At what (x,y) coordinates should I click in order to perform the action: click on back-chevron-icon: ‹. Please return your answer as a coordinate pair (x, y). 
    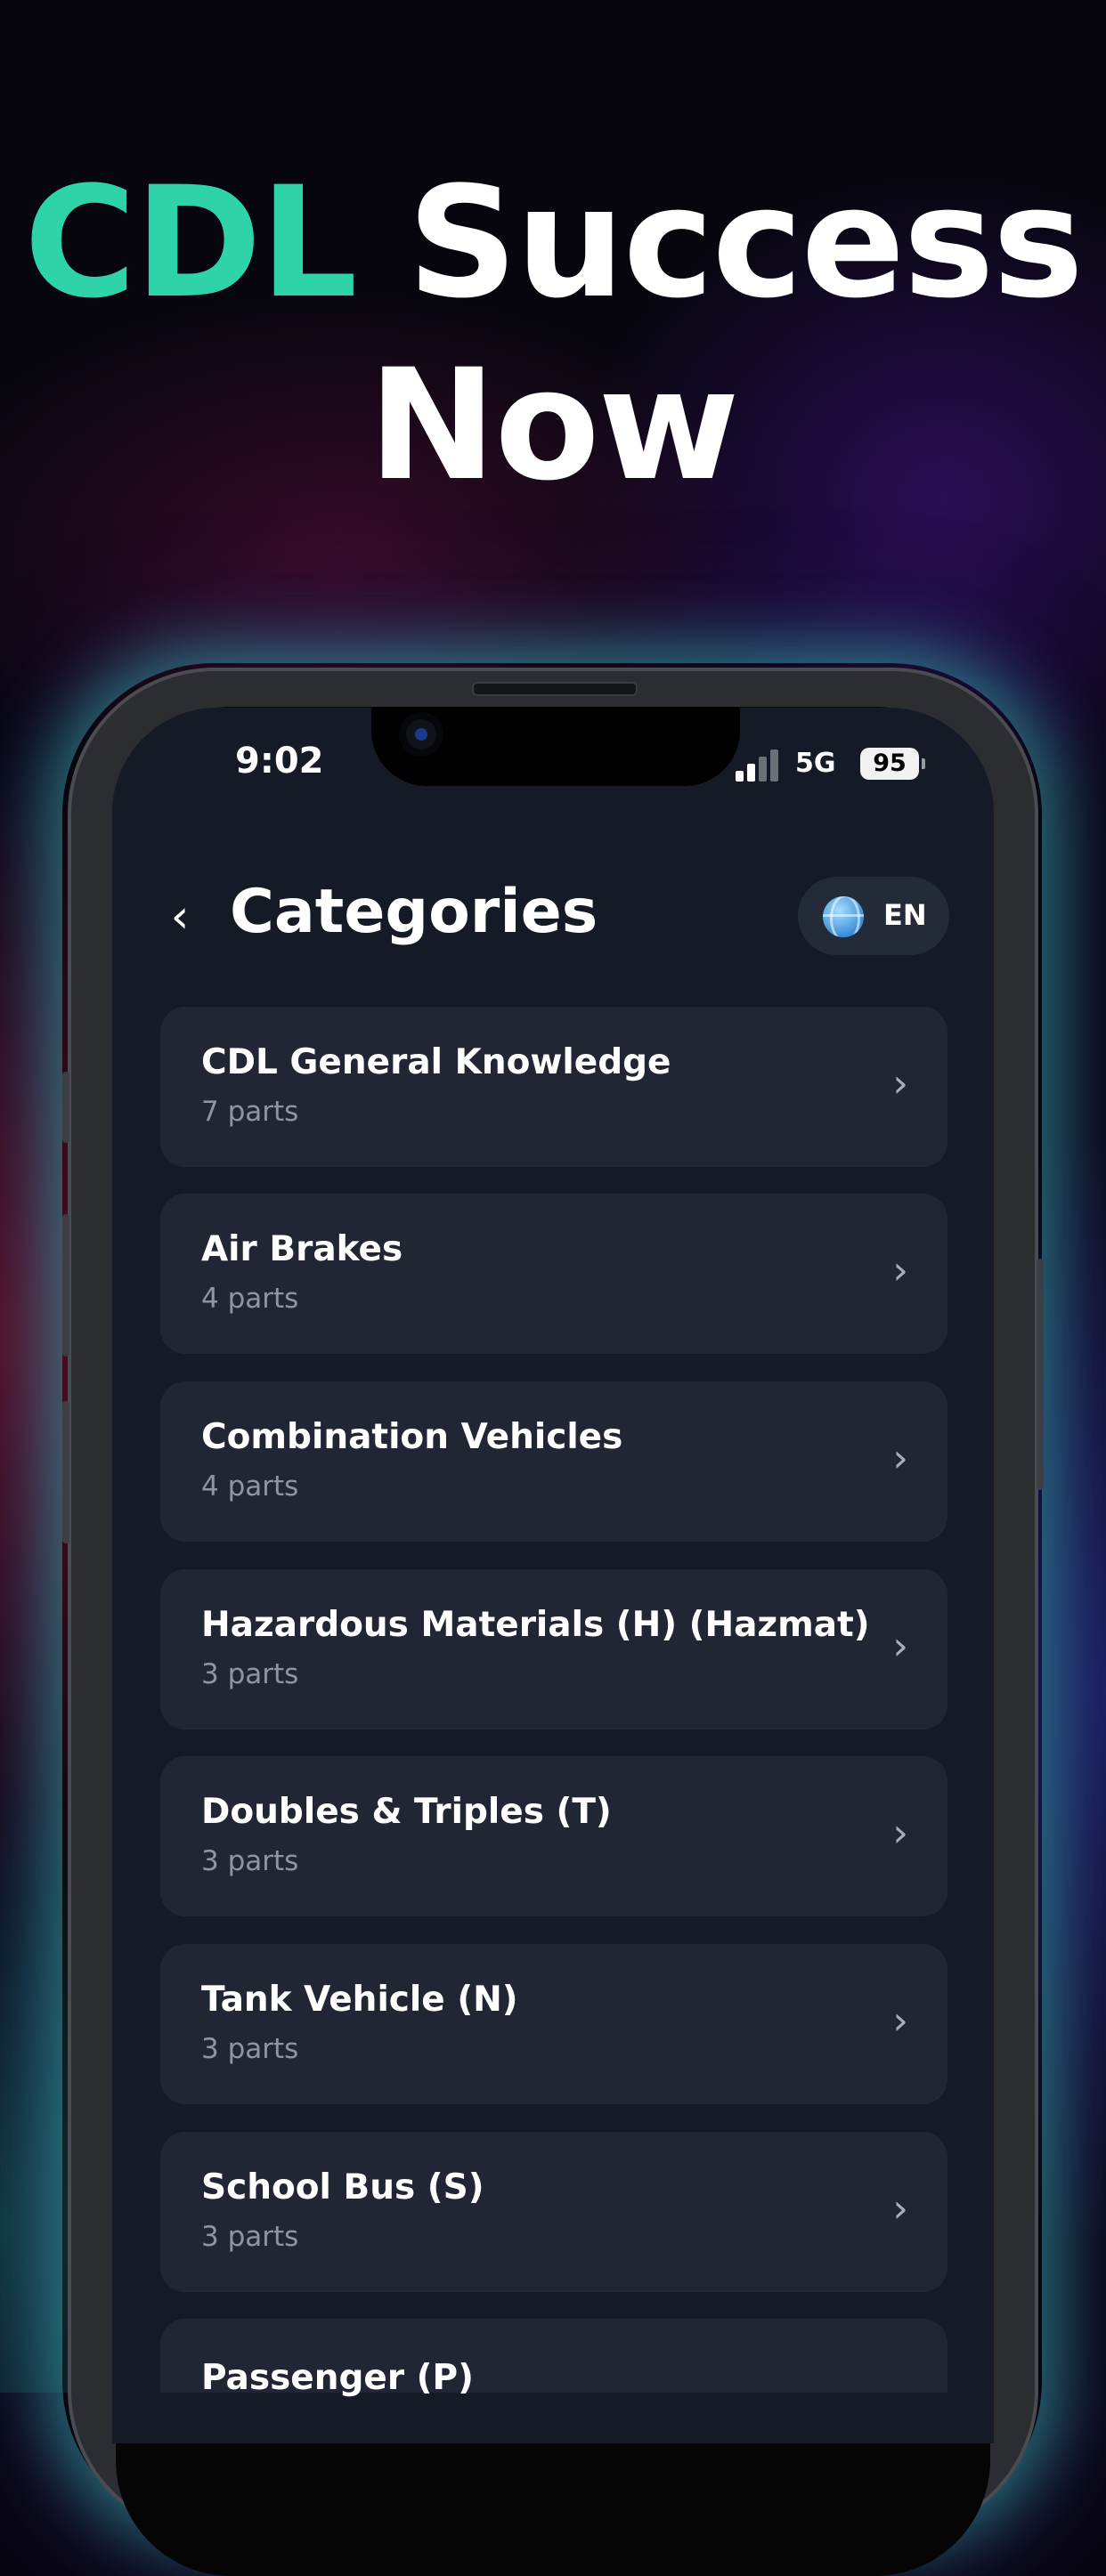
    Looking at the image, I should click on (179, 917).